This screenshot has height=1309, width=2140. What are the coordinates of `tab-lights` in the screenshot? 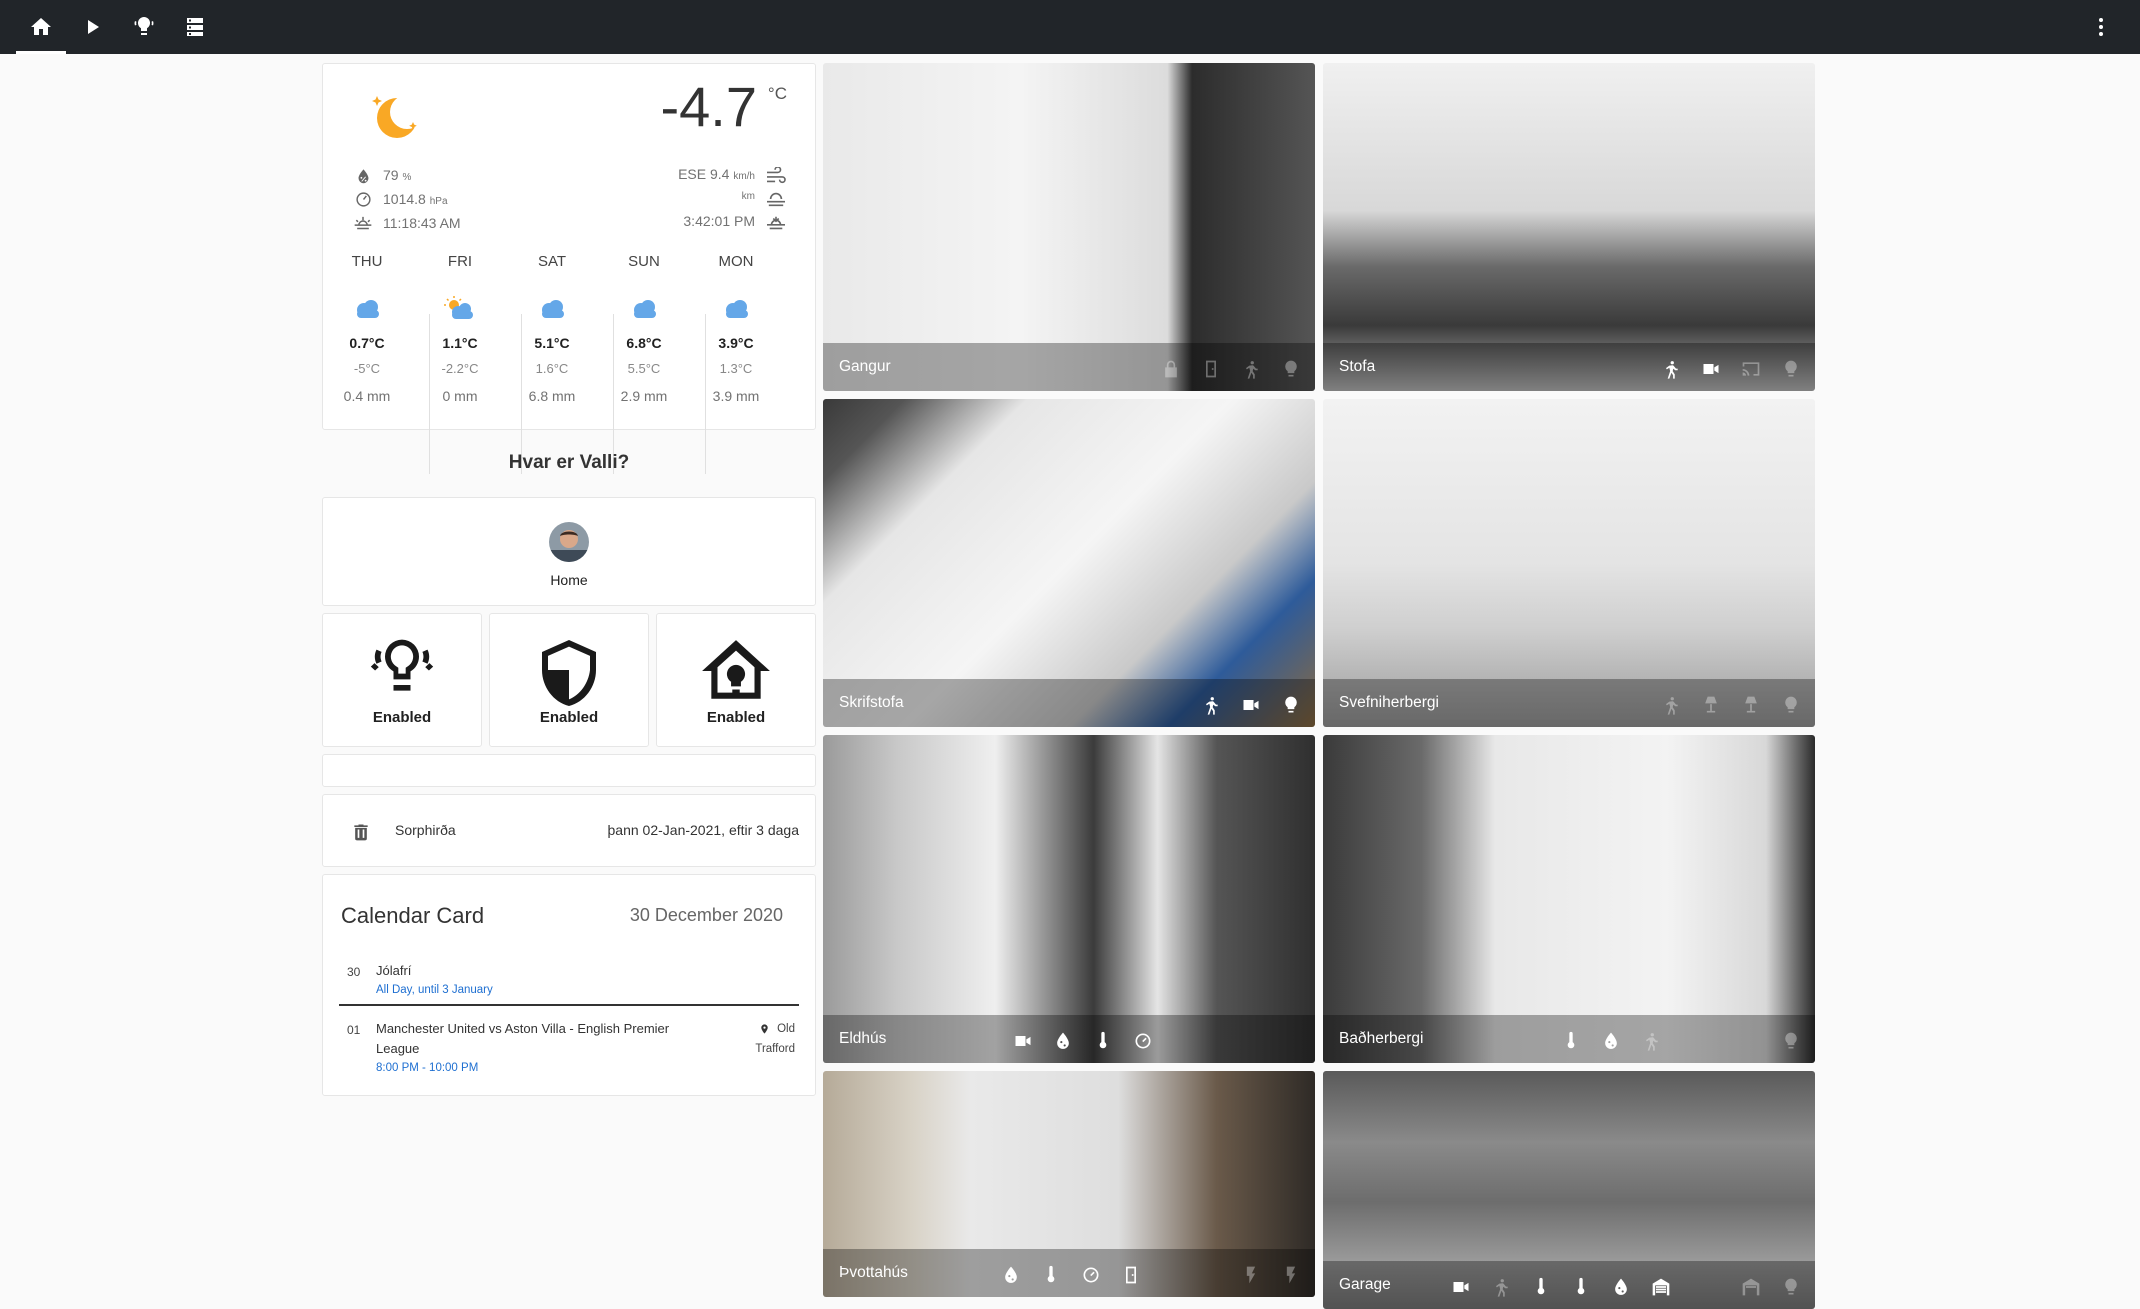 It's located at (144, 27).